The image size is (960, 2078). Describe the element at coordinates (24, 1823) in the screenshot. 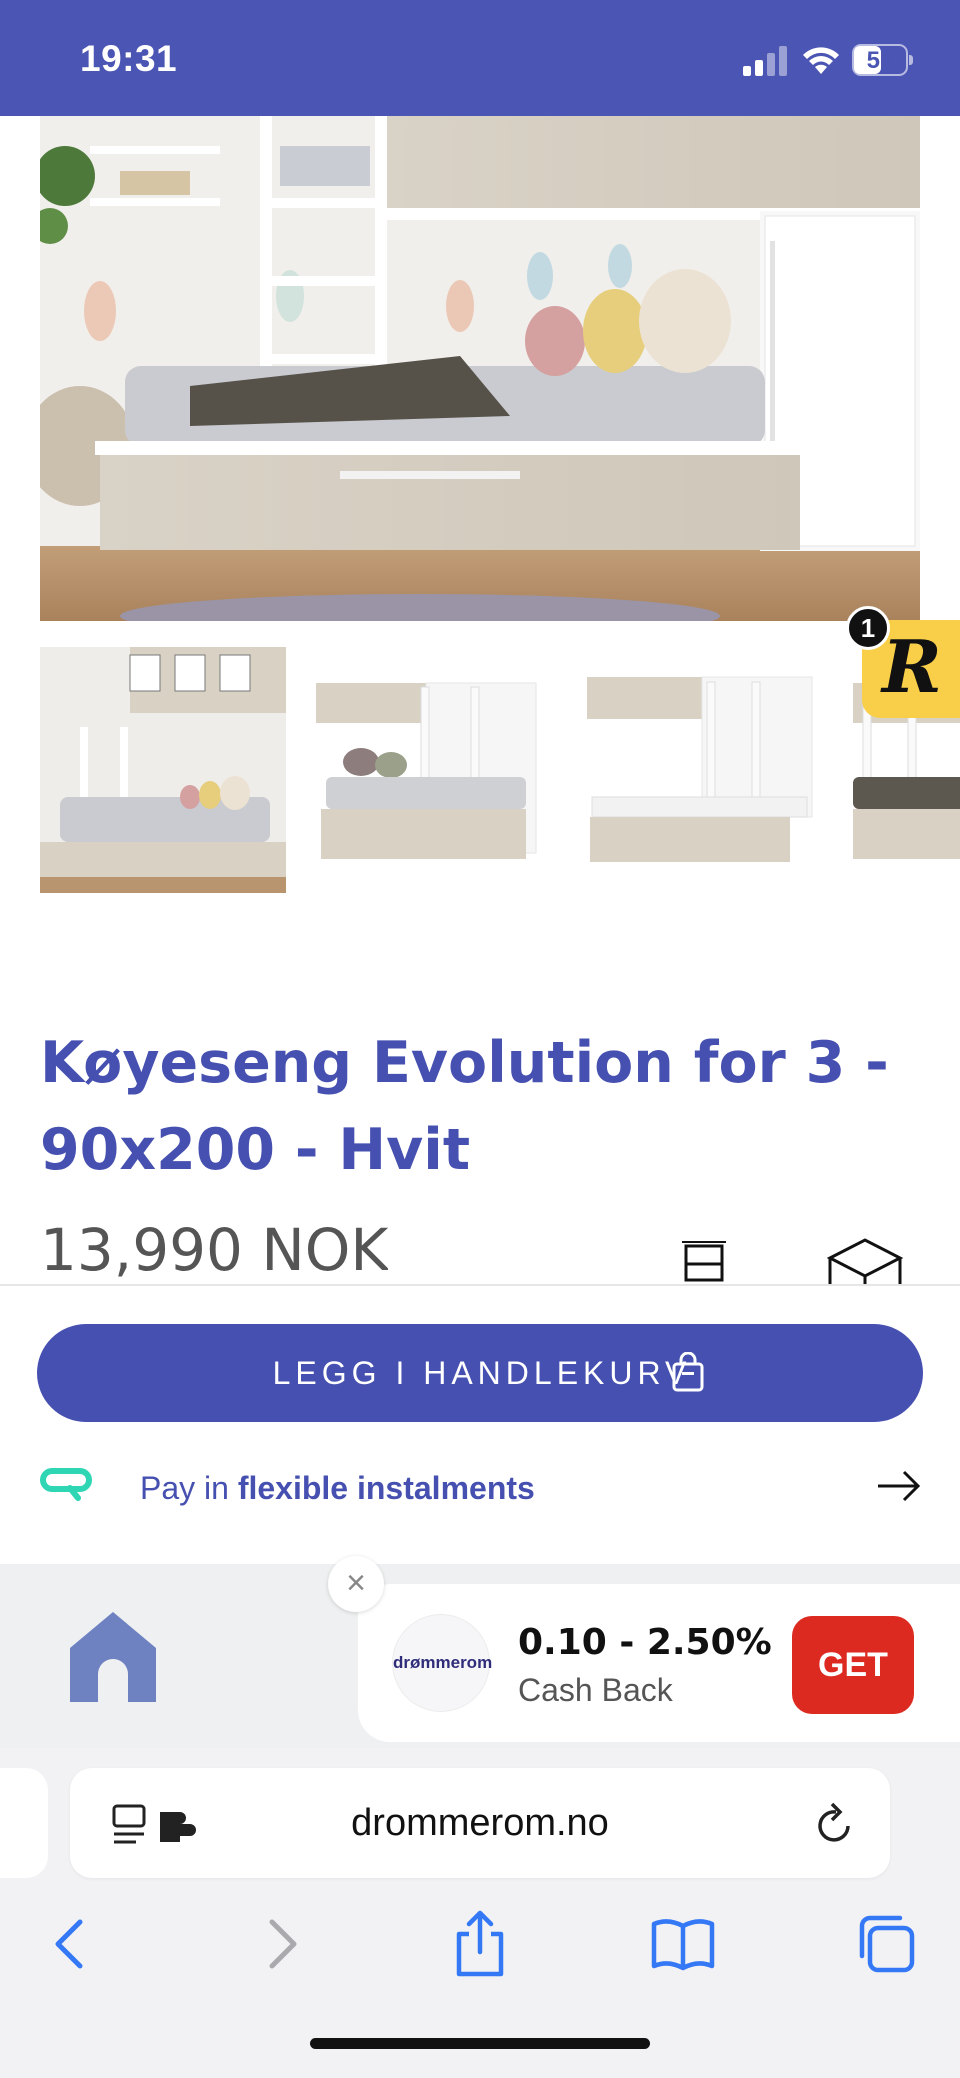

I see `previous-tab-preview` at that location.